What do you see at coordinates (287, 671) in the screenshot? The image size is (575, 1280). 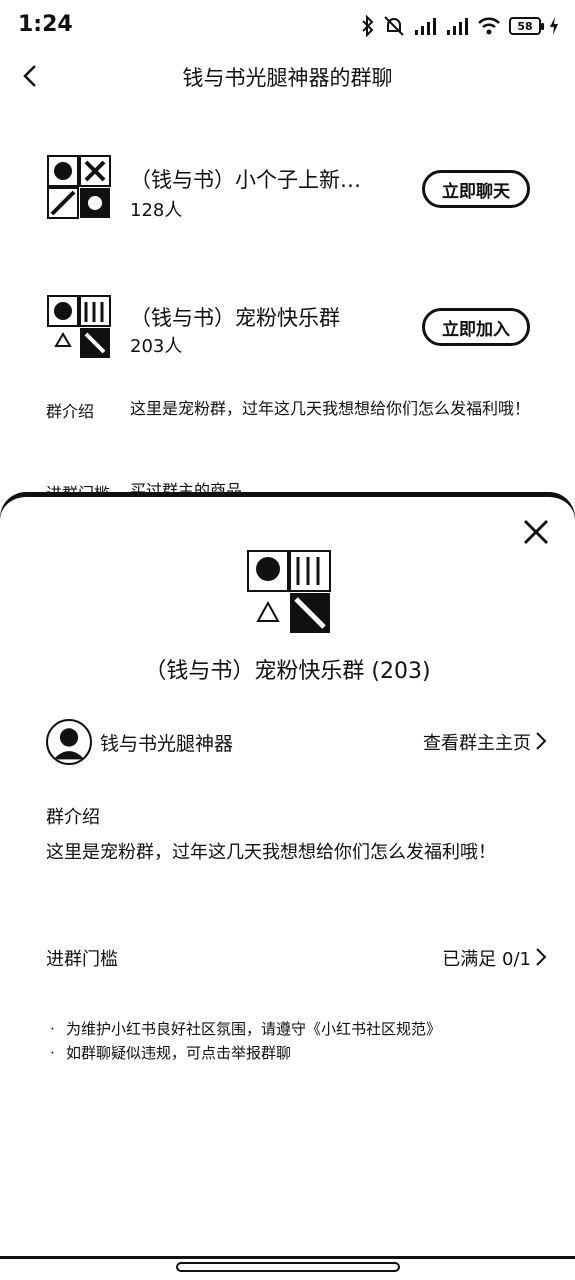 I see `sheet-title: （钱与书）宠粉快乐群 (203)` at bounding box center [287, 671].